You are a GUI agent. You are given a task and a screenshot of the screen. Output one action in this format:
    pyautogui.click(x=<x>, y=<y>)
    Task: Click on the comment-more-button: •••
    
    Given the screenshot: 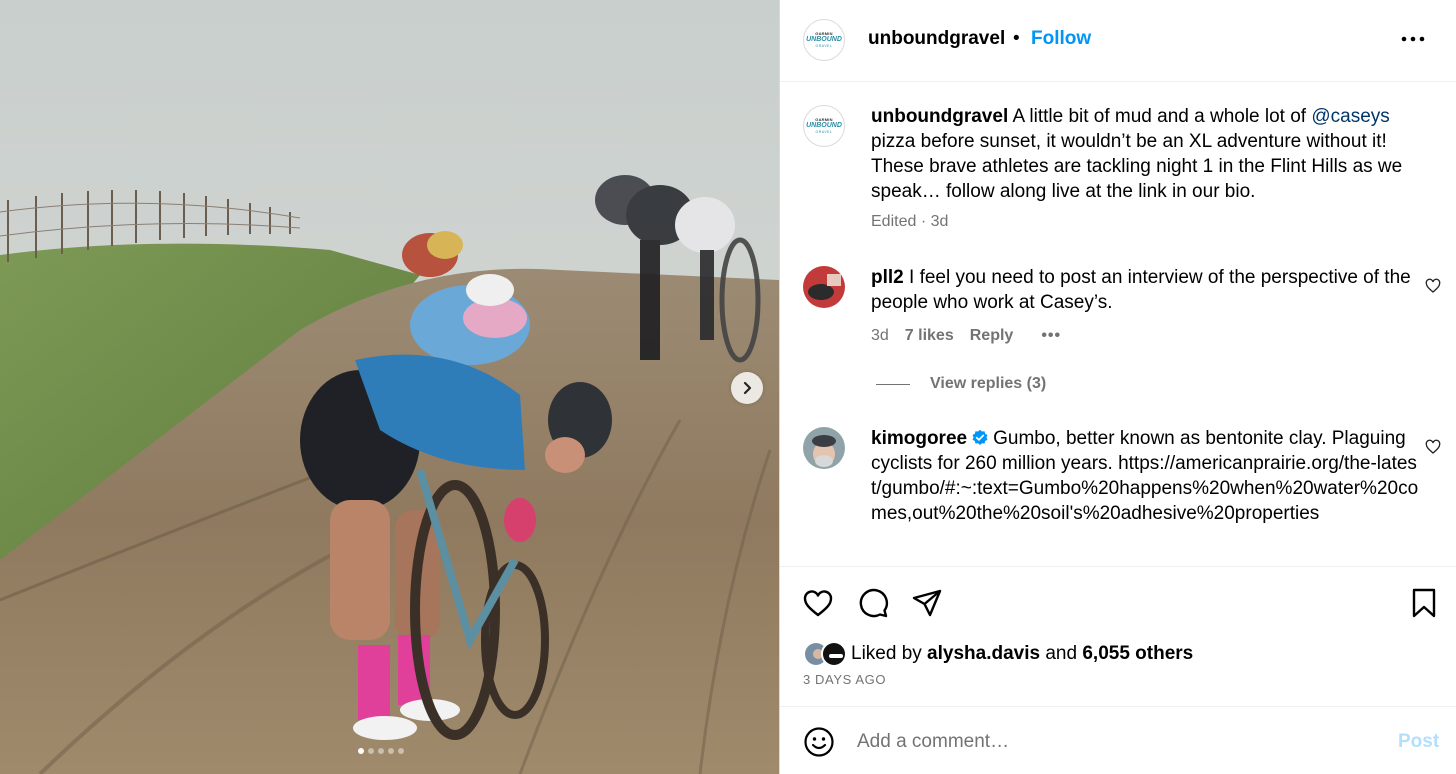 What is the action you would take?
    pyautogui.click(x=1051, y=336)
    